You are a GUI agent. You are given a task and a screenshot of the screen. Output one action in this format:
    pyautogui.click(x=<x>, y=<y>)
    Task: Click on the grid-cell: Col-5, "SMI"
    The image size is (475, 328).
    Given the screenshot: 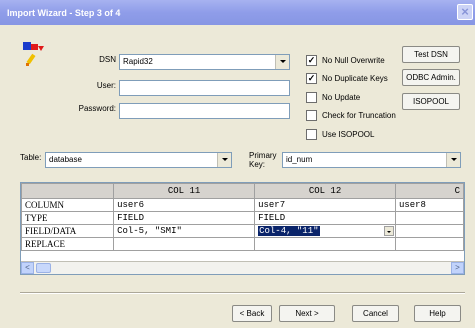 What is the action you would take?
    pyautogui.click(x=184, y=231)
    